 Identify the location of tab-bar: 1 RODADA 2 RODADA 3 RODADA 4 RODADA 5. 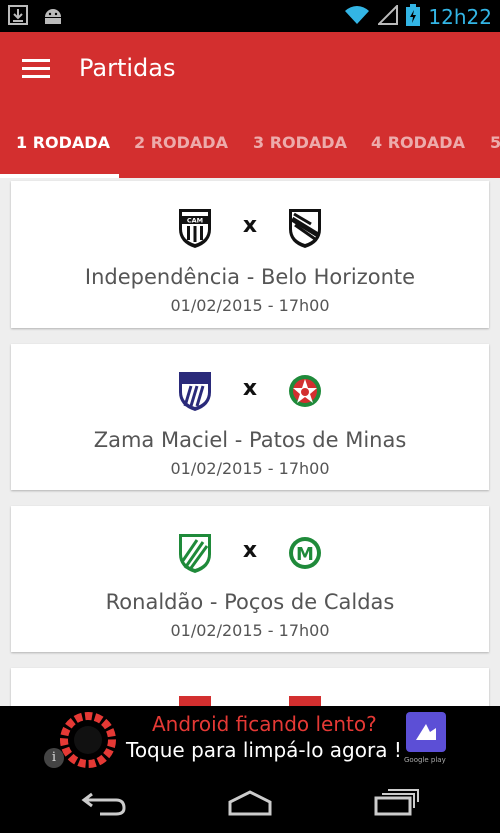
(250, 143).